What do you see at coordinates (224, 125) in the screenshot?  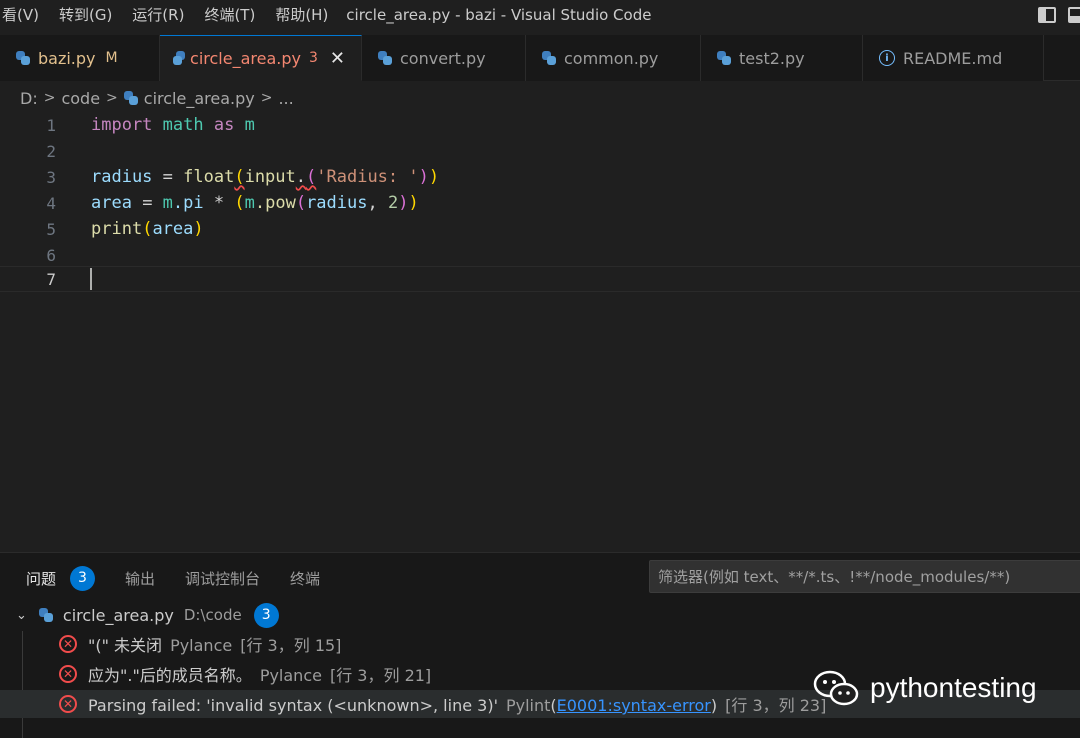 I see `code-token: as` at bounding box center [224, 125].